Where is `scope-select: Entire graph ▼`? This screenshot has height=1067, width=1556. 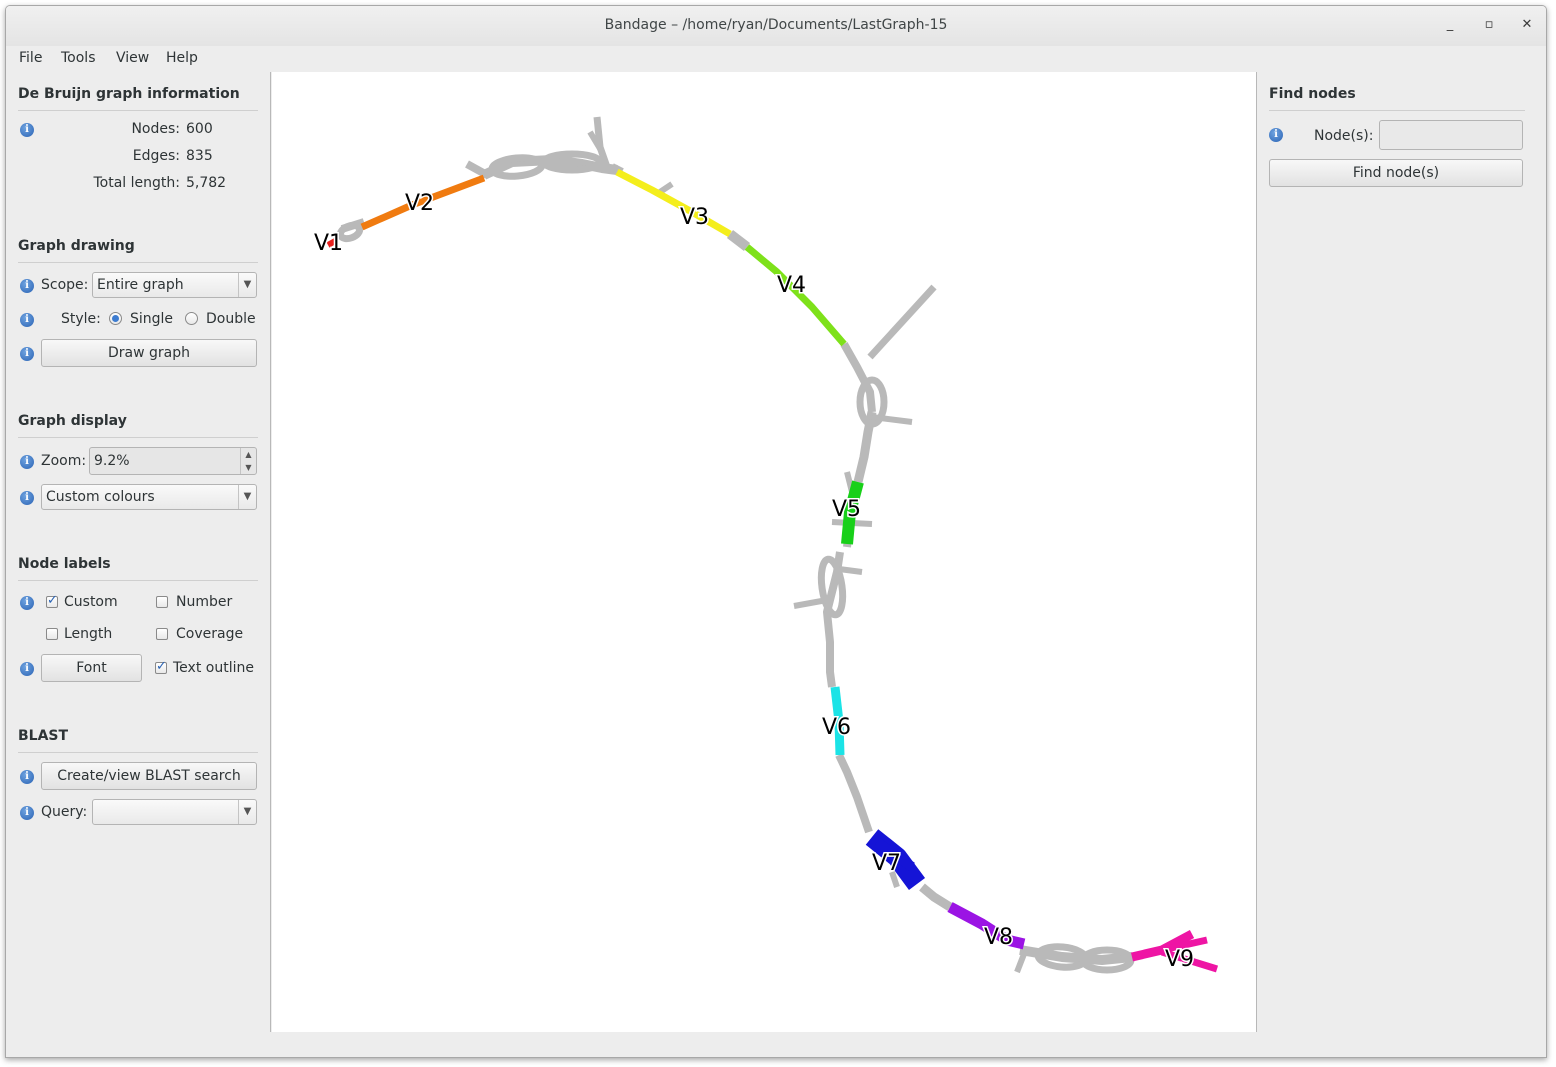 scope-select: Entire graph ▼ is located at coordinates (174, 285).